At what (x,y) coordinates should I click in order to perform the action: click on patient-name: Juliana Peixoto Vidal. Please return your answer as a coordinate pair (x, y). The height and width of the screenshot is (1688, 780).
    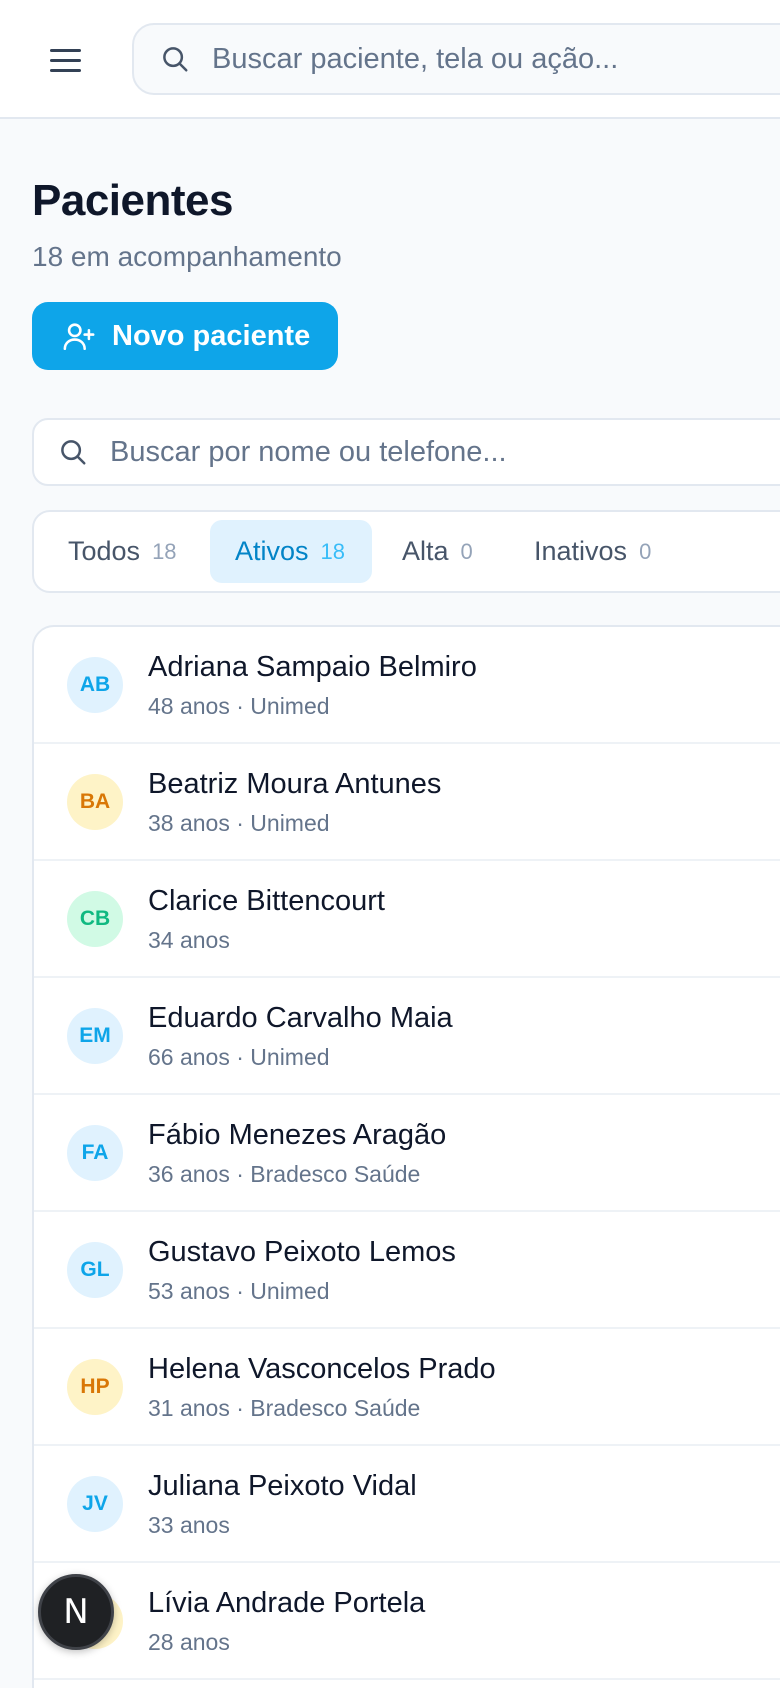
    Looking at the image, I should click on (282, 1486).